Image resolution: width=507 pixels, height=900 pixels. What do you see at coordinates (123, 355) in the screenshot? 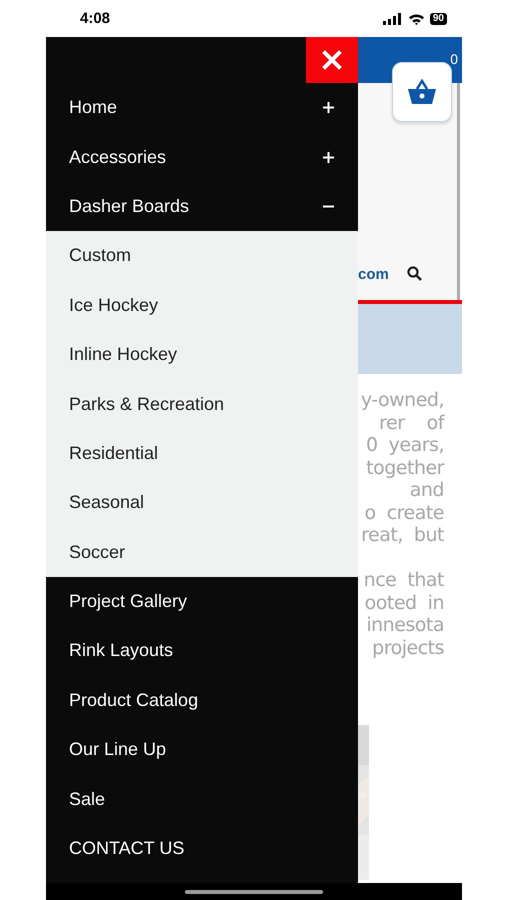
I see `submenu-item: Inline Hockey` at bounding box center [123, 355].